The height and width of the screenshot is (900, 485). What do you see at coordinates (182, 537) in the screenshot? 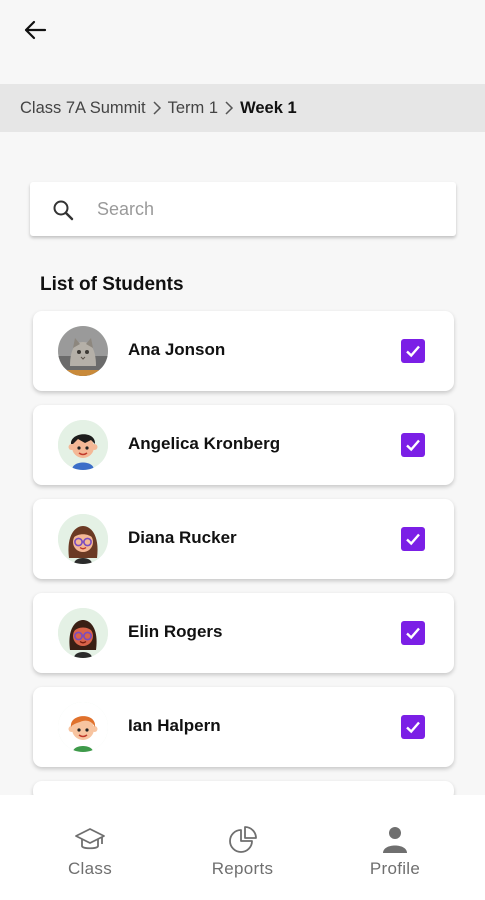
I see `student-name: Diana Rucker` at bounding box center [182, 537].